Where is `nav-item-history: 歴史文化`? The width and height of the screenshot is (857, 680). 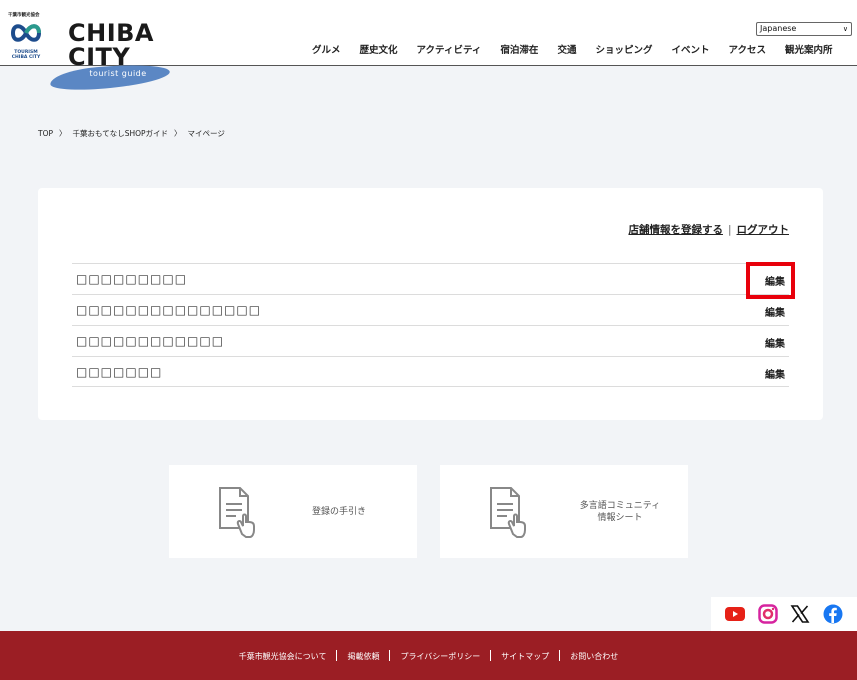 nav-item-history: 歴史文化 is located at coordinates (379, 51).